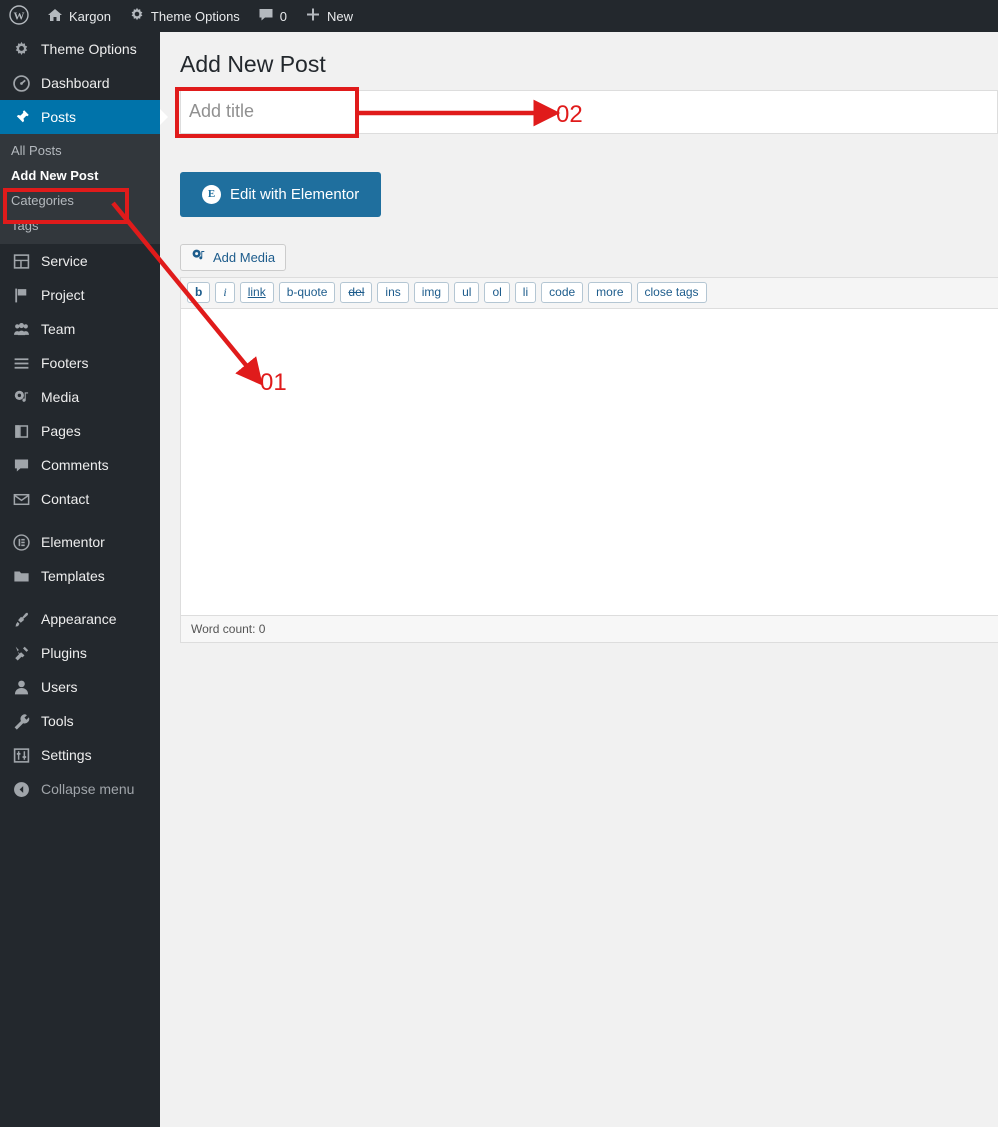  Describe the element at coordinates (60, 397) in the screenshot. I see `sidebar-item-label: Media` at that location.